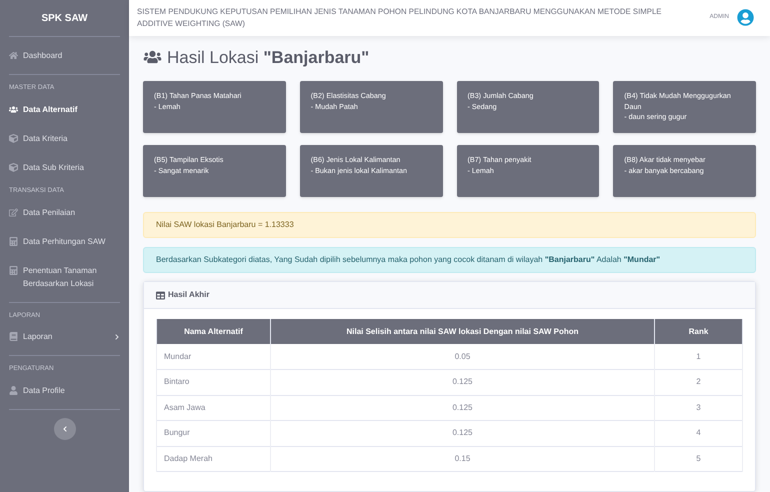 The width and height of the screenshot is (770, 492). What do you see at coordinates (13, 390) in the screenshot?
I see `user-icon` at bounding box center [13, 390].